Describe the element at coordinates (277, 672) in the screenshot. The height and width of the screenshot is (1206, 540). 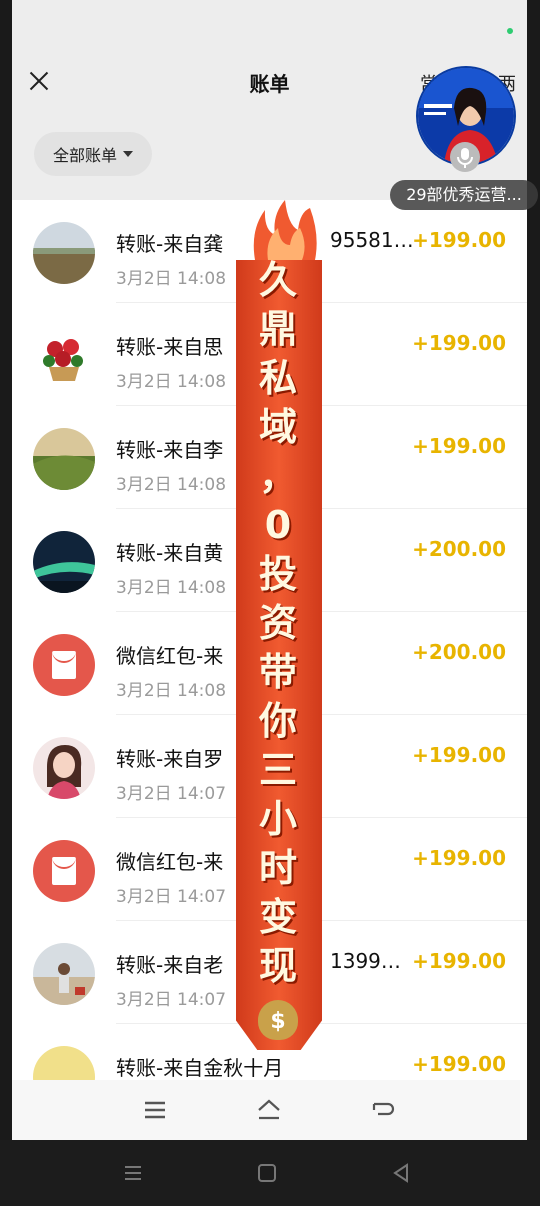
I see `banner-char: 带` at that location.